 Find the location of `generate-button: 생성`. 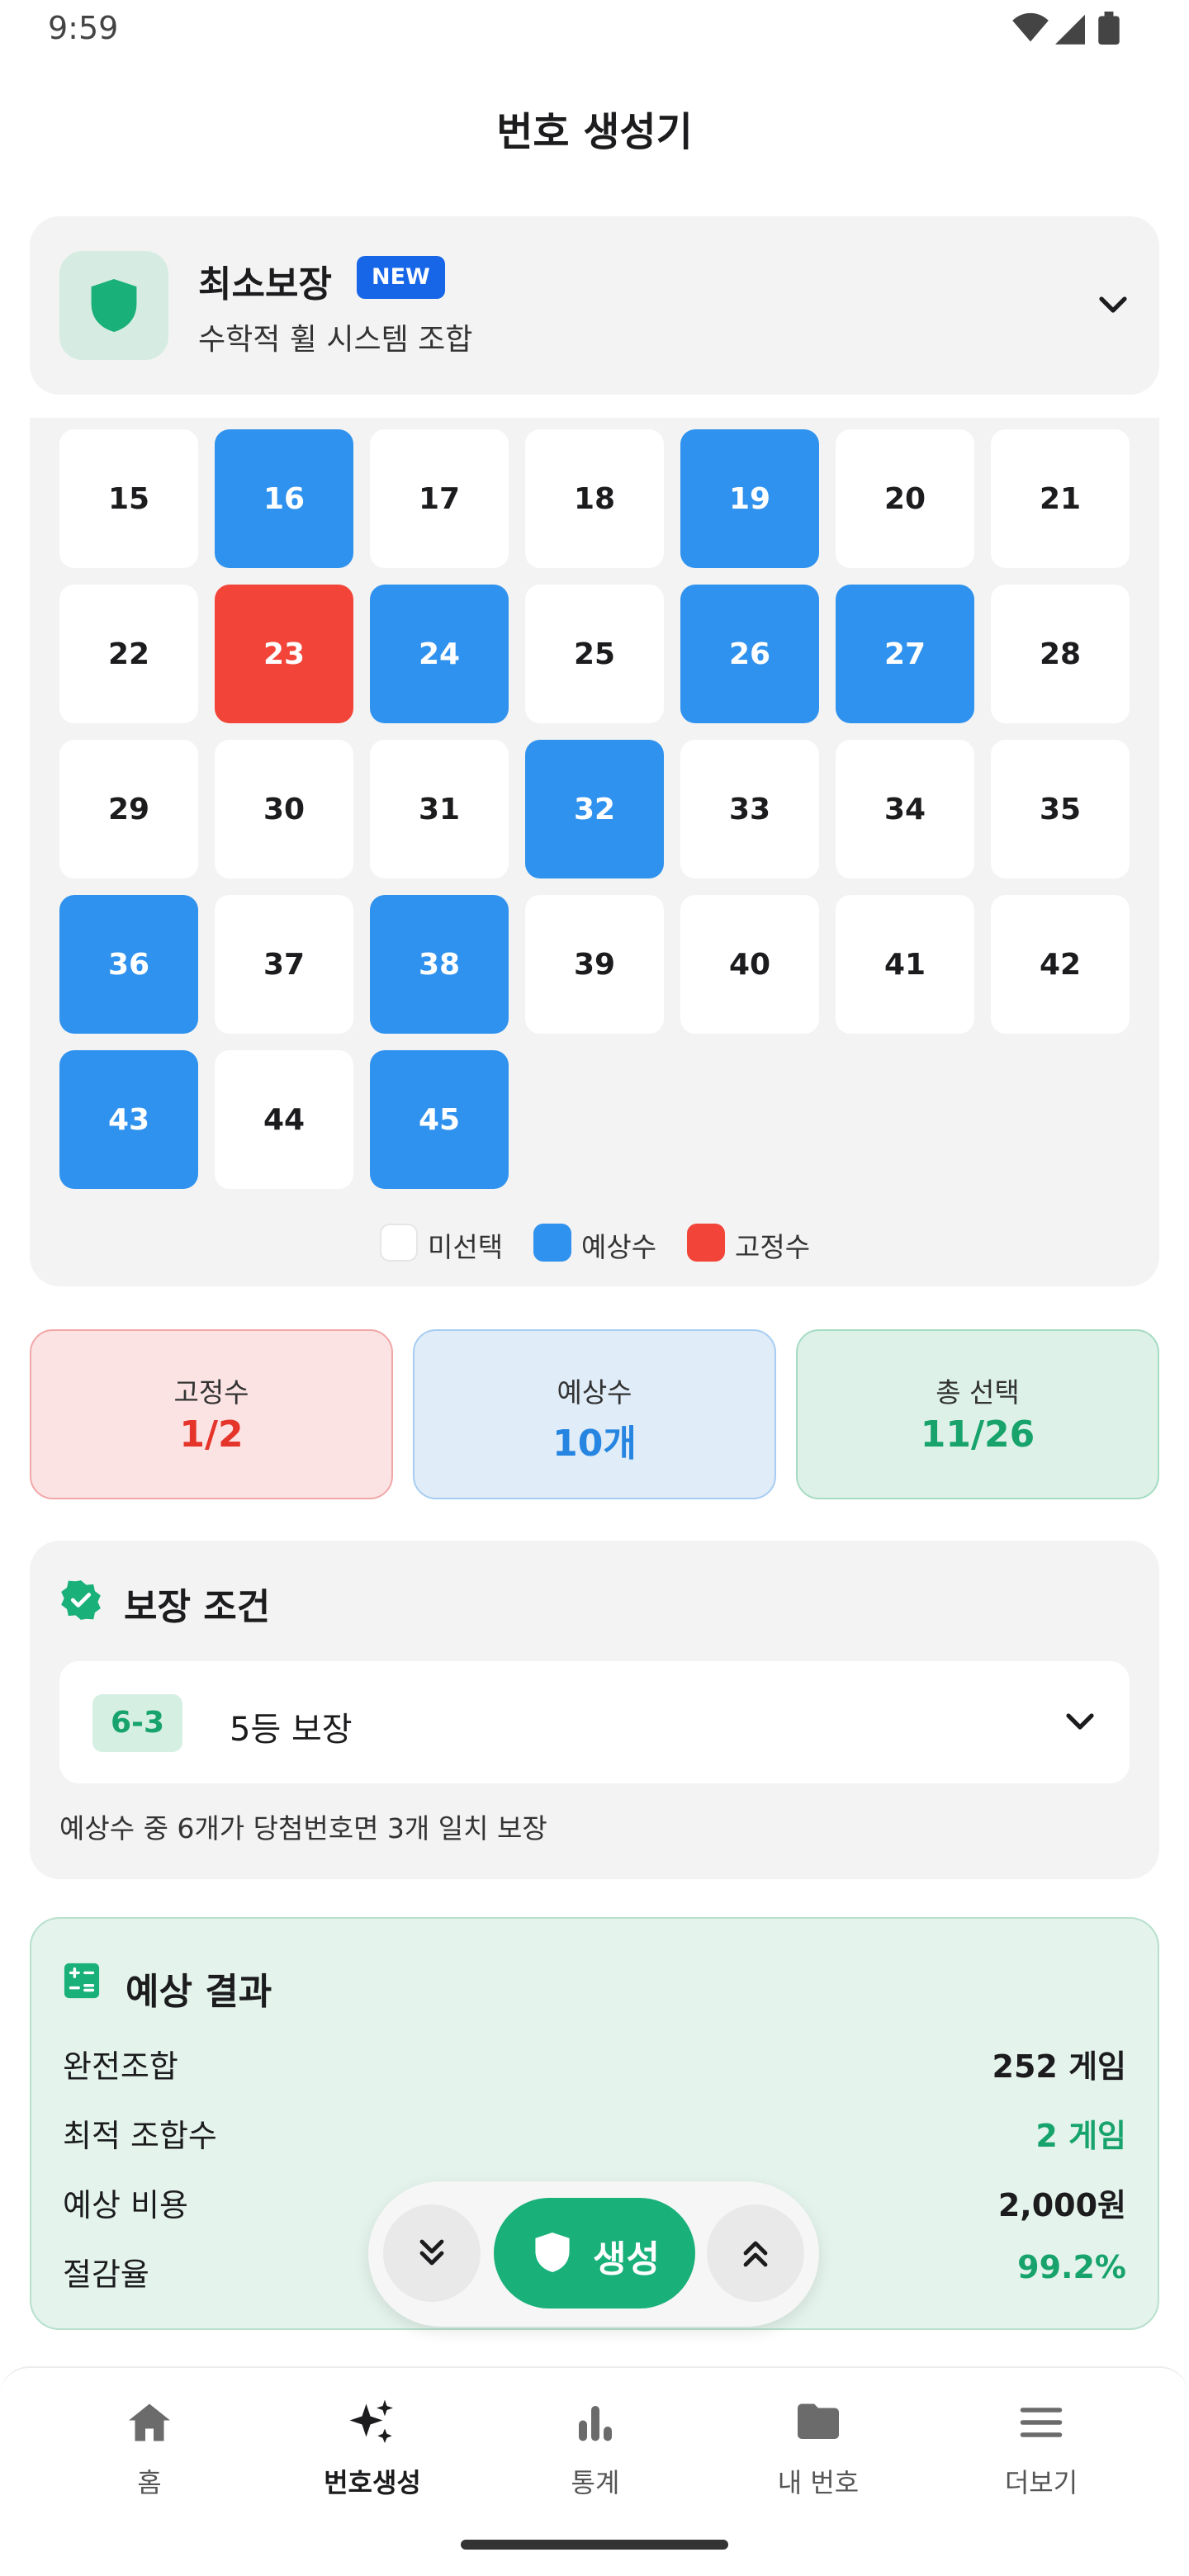

generate-button: 생성 is located at coordinates (594, 2253).